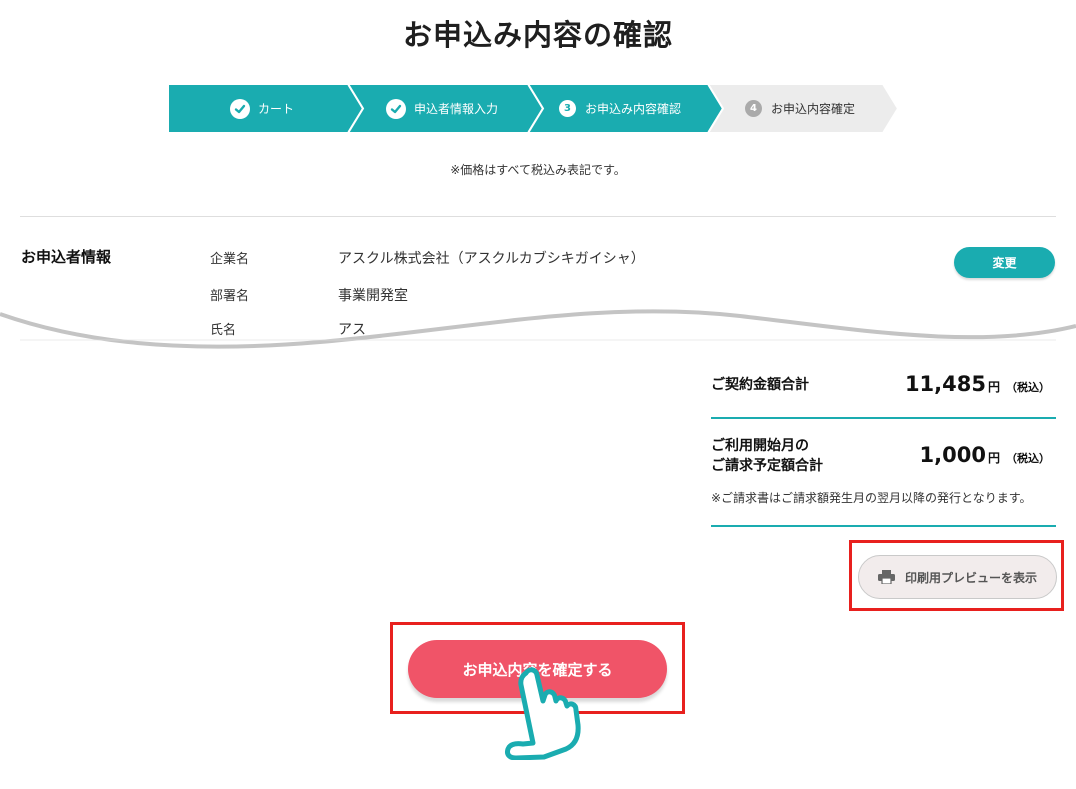 The width and height of the screenshot is (1076, 789). What do you see at coordinates (537, 35) in the screenshot?
I see `page-title: お申込み内容の確認` at bounding box center [537, 35].